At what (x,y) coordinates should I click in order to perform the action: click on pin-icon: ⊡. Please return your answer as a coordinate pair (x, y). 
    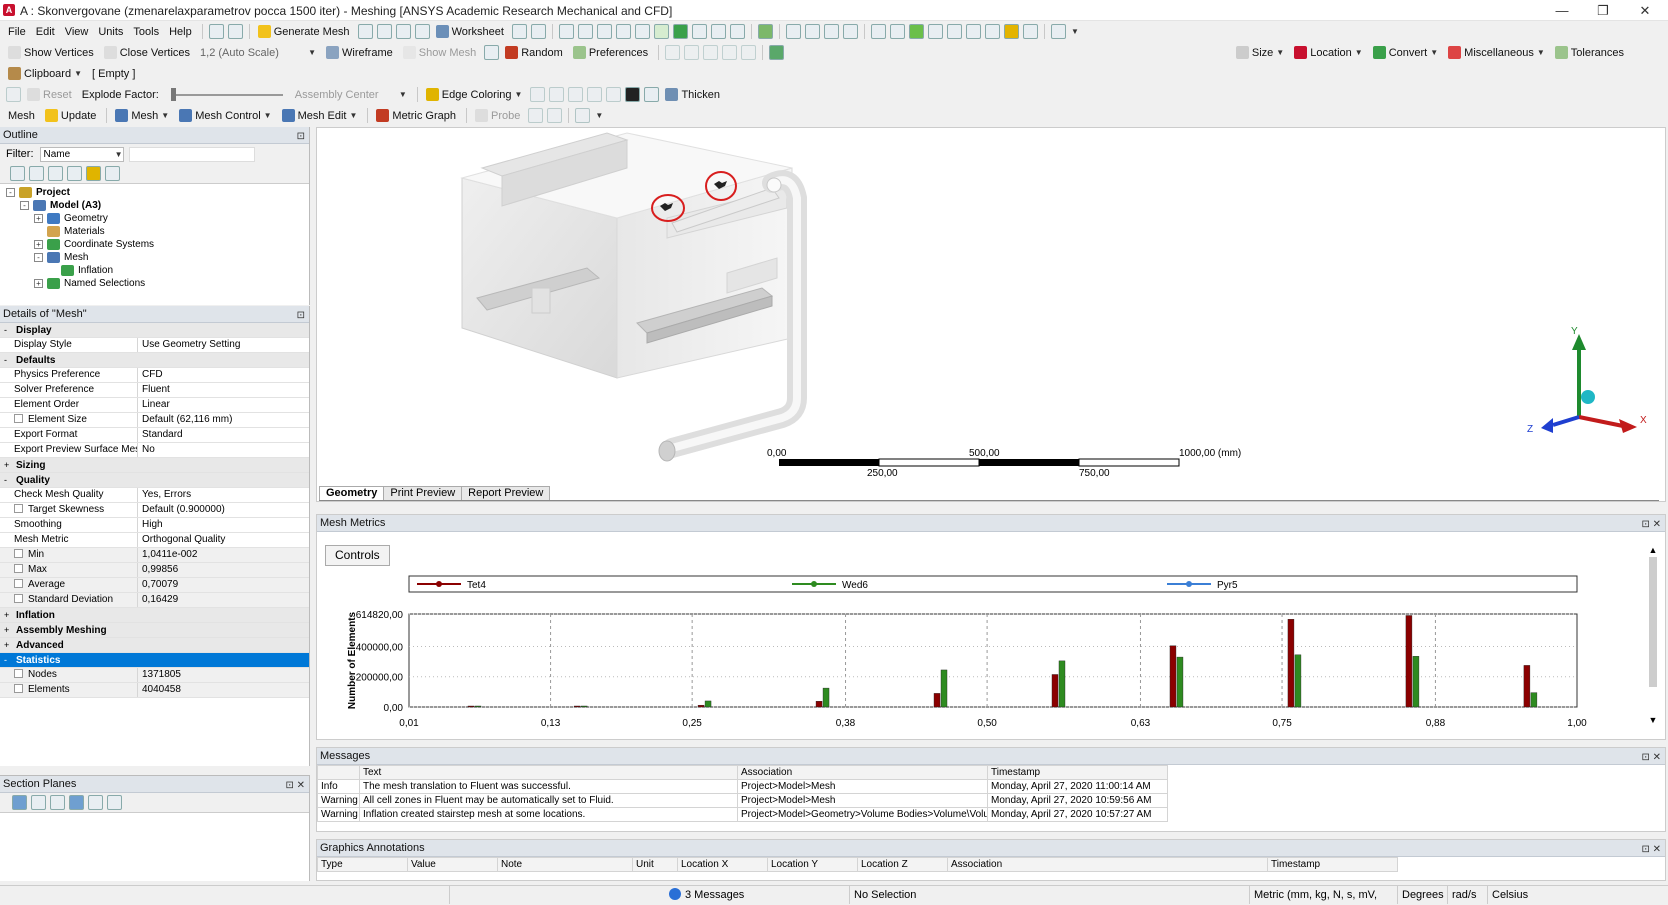
    Looking at the image, I should click on (301, 137).